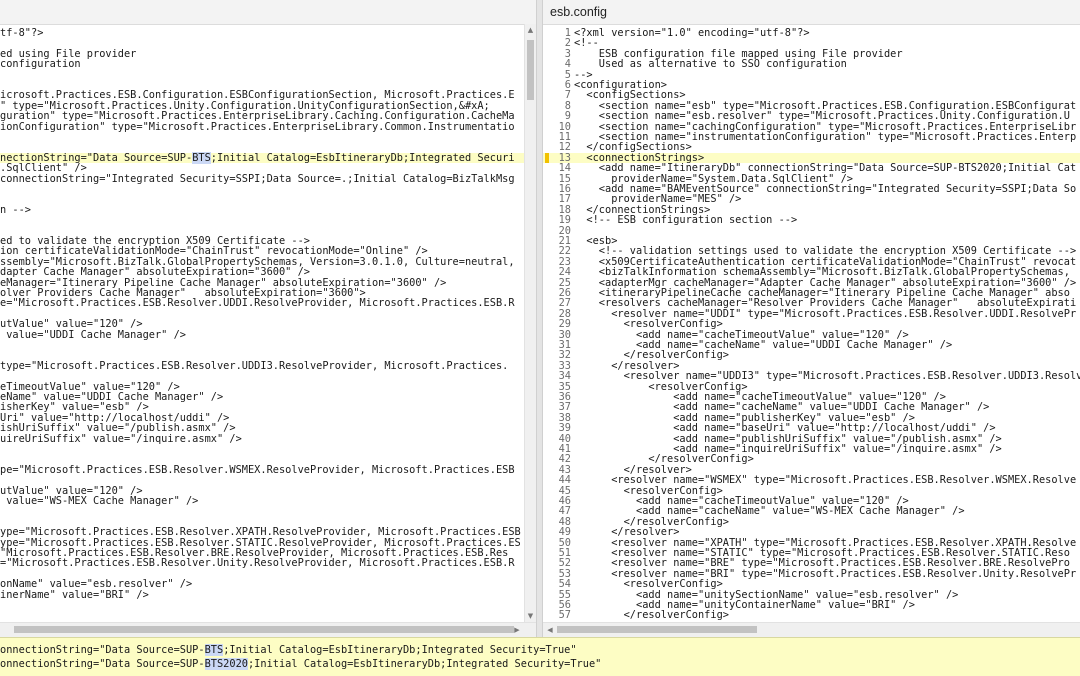  What do you see at coordinates (550, 630) in the screenshot?
I see `scroll-left-arrow-icon: ◀` at bounding box center [550, 630].